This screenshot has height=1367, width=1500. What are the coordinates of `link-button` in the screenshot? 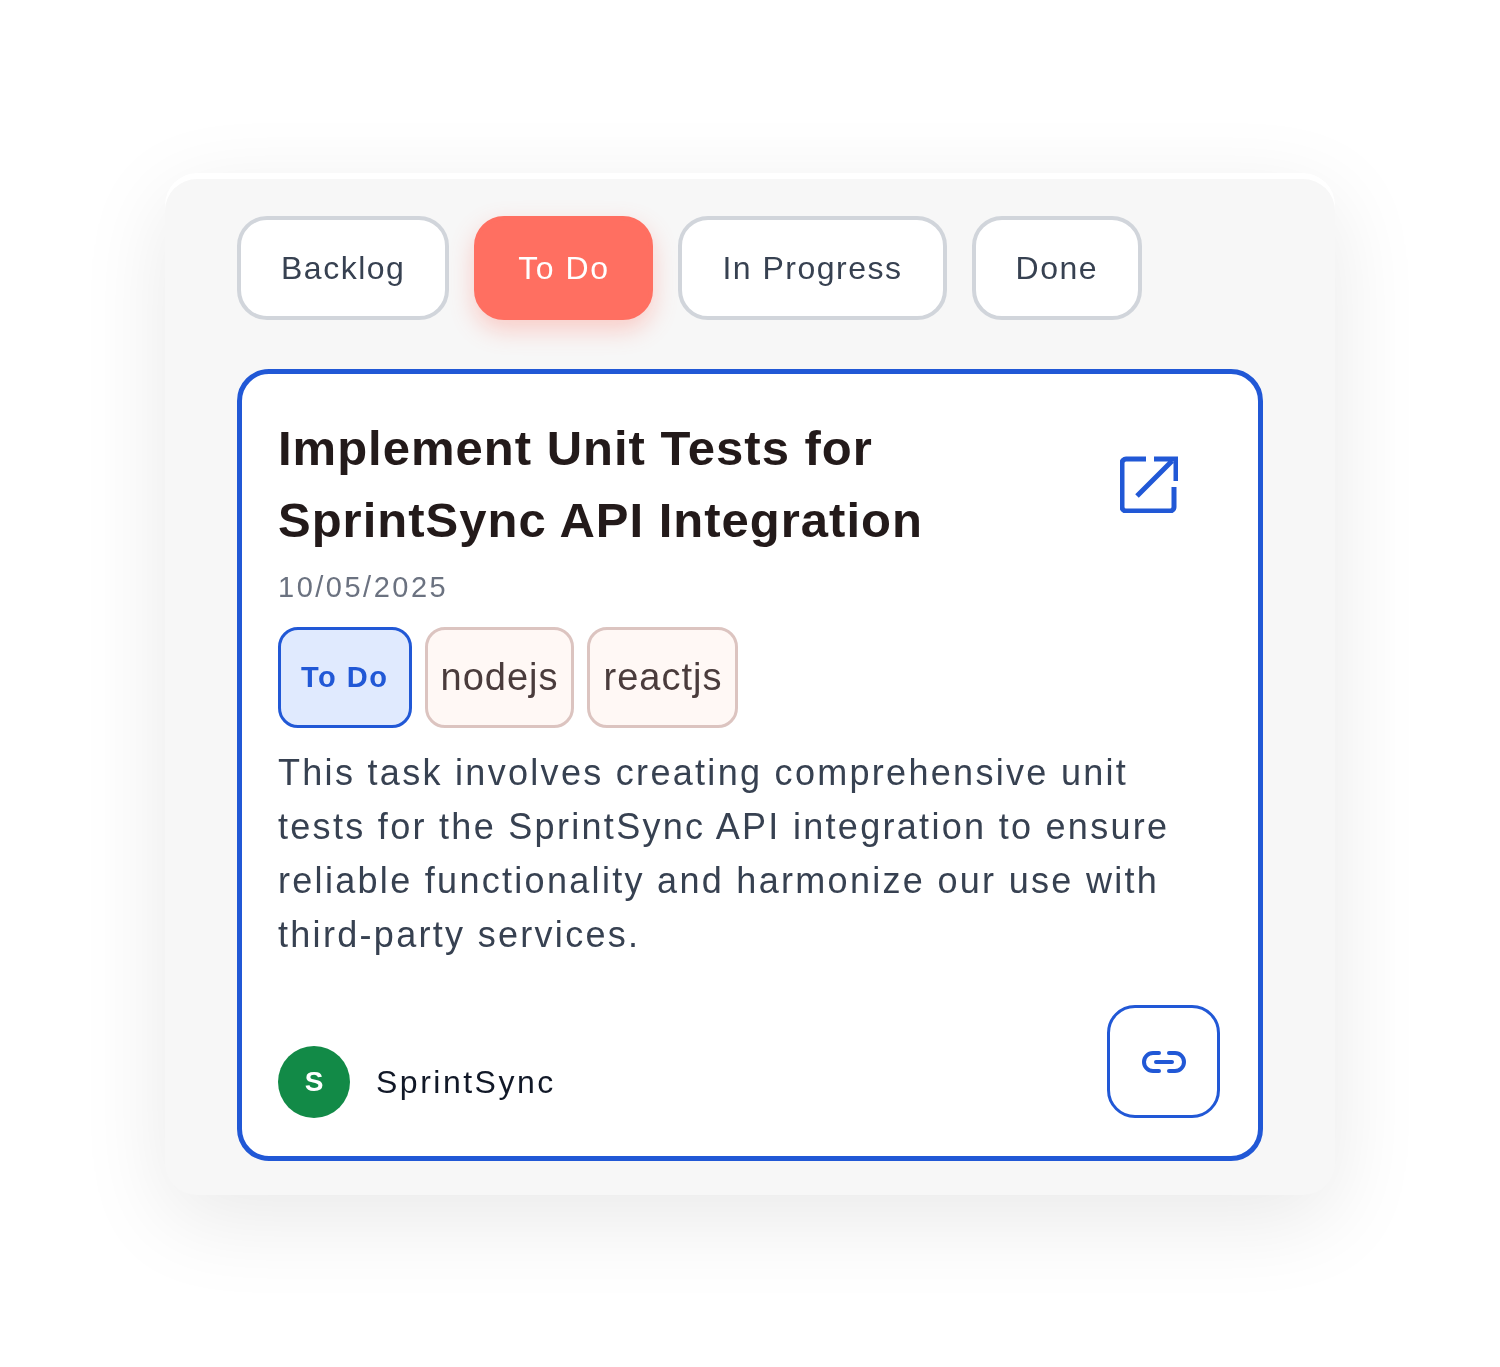 It's located at (1163, 1061).